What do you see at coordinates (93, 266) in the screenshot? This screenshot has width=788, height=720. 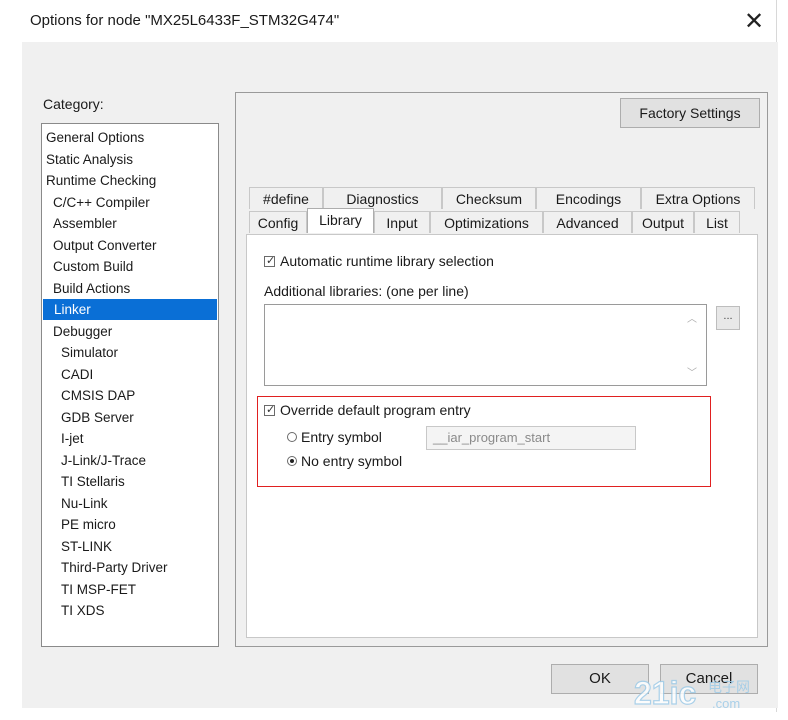 I see `category-item: Custom Build` at bounding box center [93, 266].